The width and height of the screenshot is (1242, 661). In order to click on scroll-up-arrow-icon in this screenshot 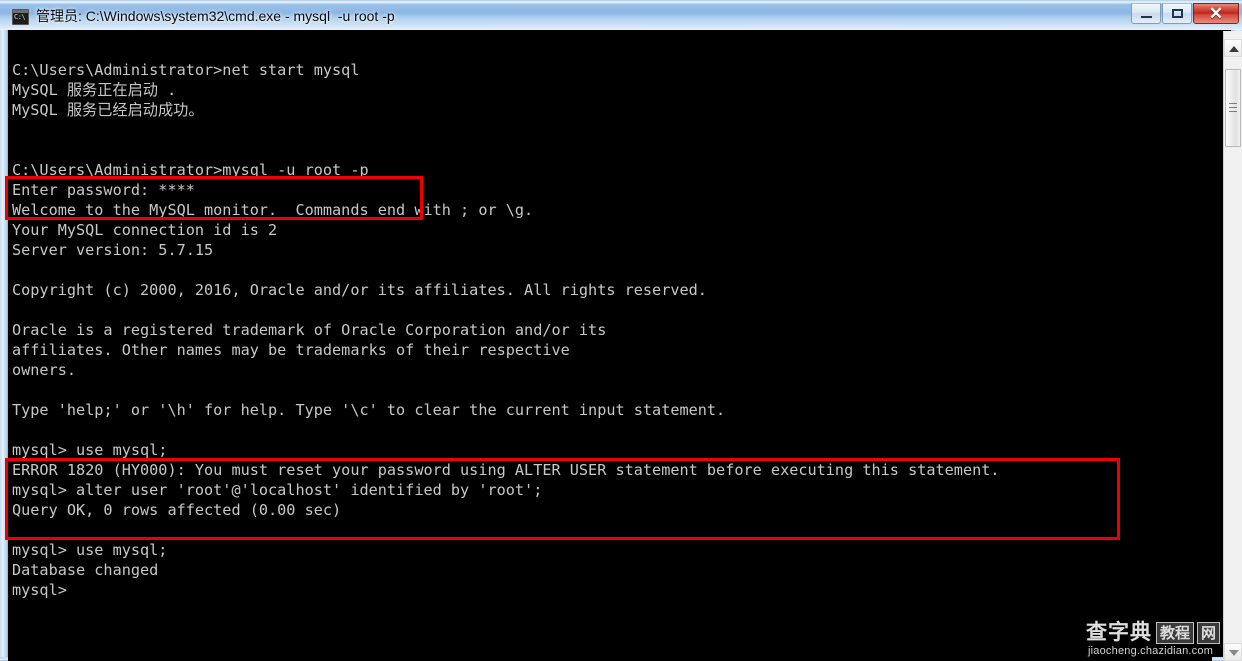, I will do `click(1234, 49)`.